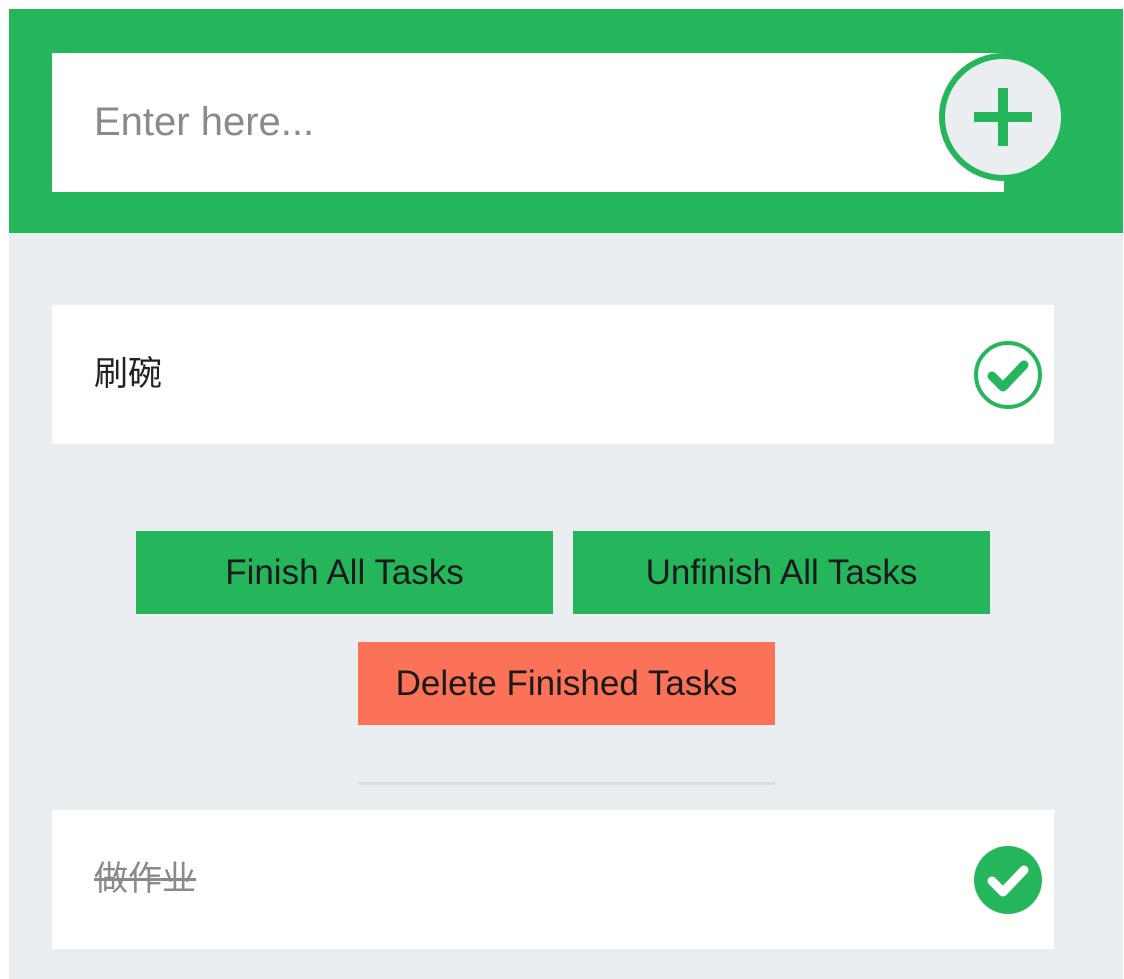 Image resolution: width=1124 pixels, height=979 pixels. I want to click on task-item: 刷碗, so click(553, 374).